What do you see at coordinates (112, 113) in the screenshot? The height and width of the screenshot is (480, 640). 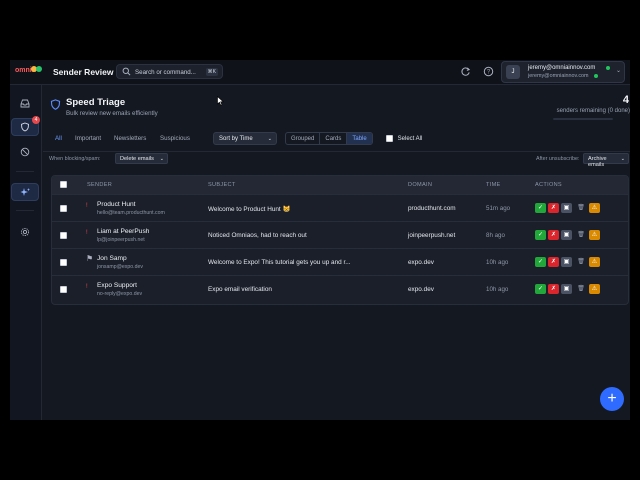 I see `page-subtitle: Bulk review new emails efficiently` at bounding box center [112, 113].